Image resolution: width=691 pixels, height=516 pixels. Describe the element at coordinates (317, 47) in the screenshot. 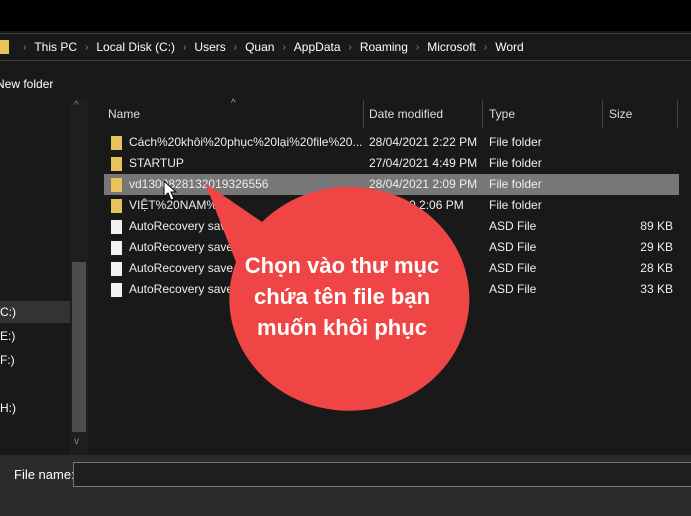

I see `breadcrumb-item: AppData` at that location.